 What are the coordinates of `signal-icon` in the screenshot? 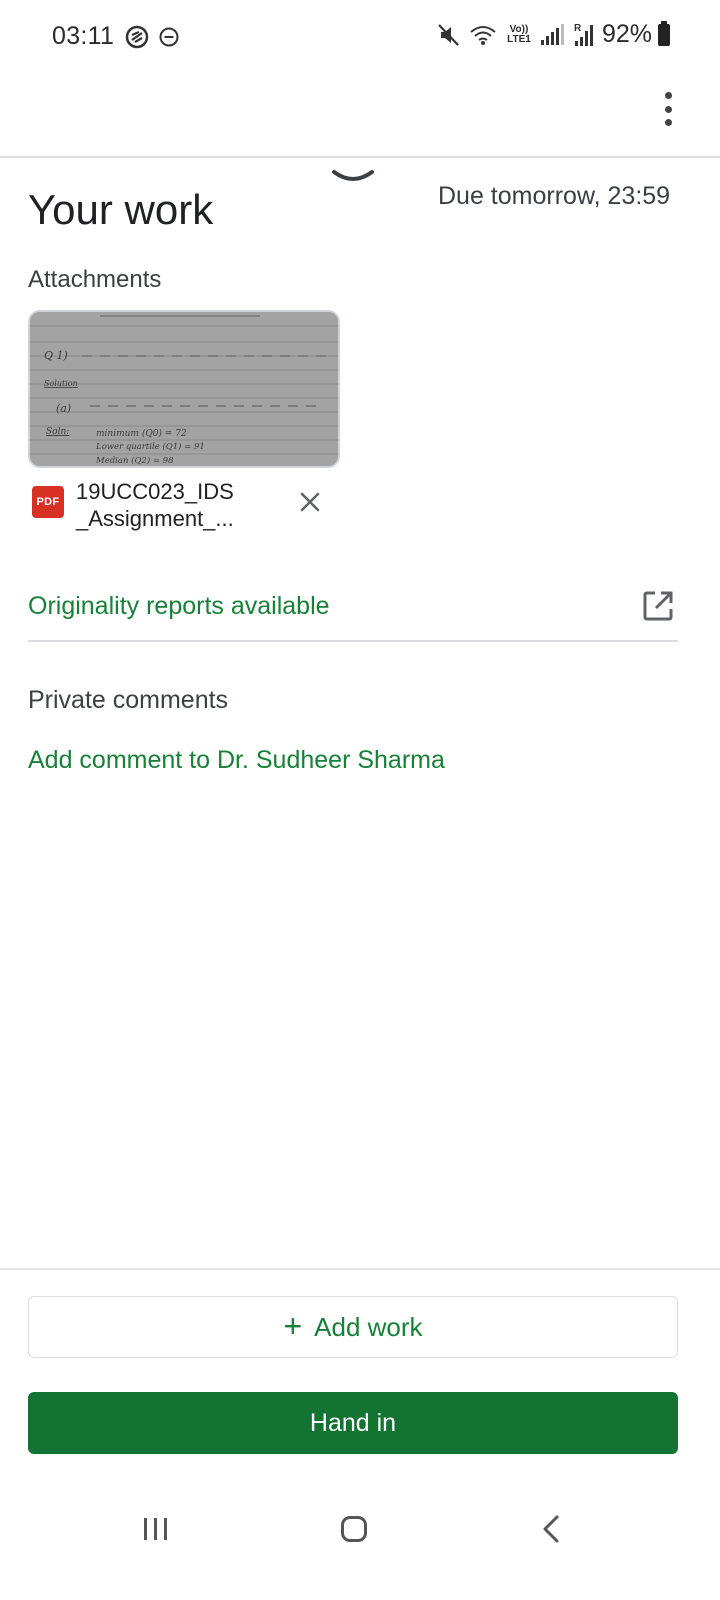 It's located at (552, 34).